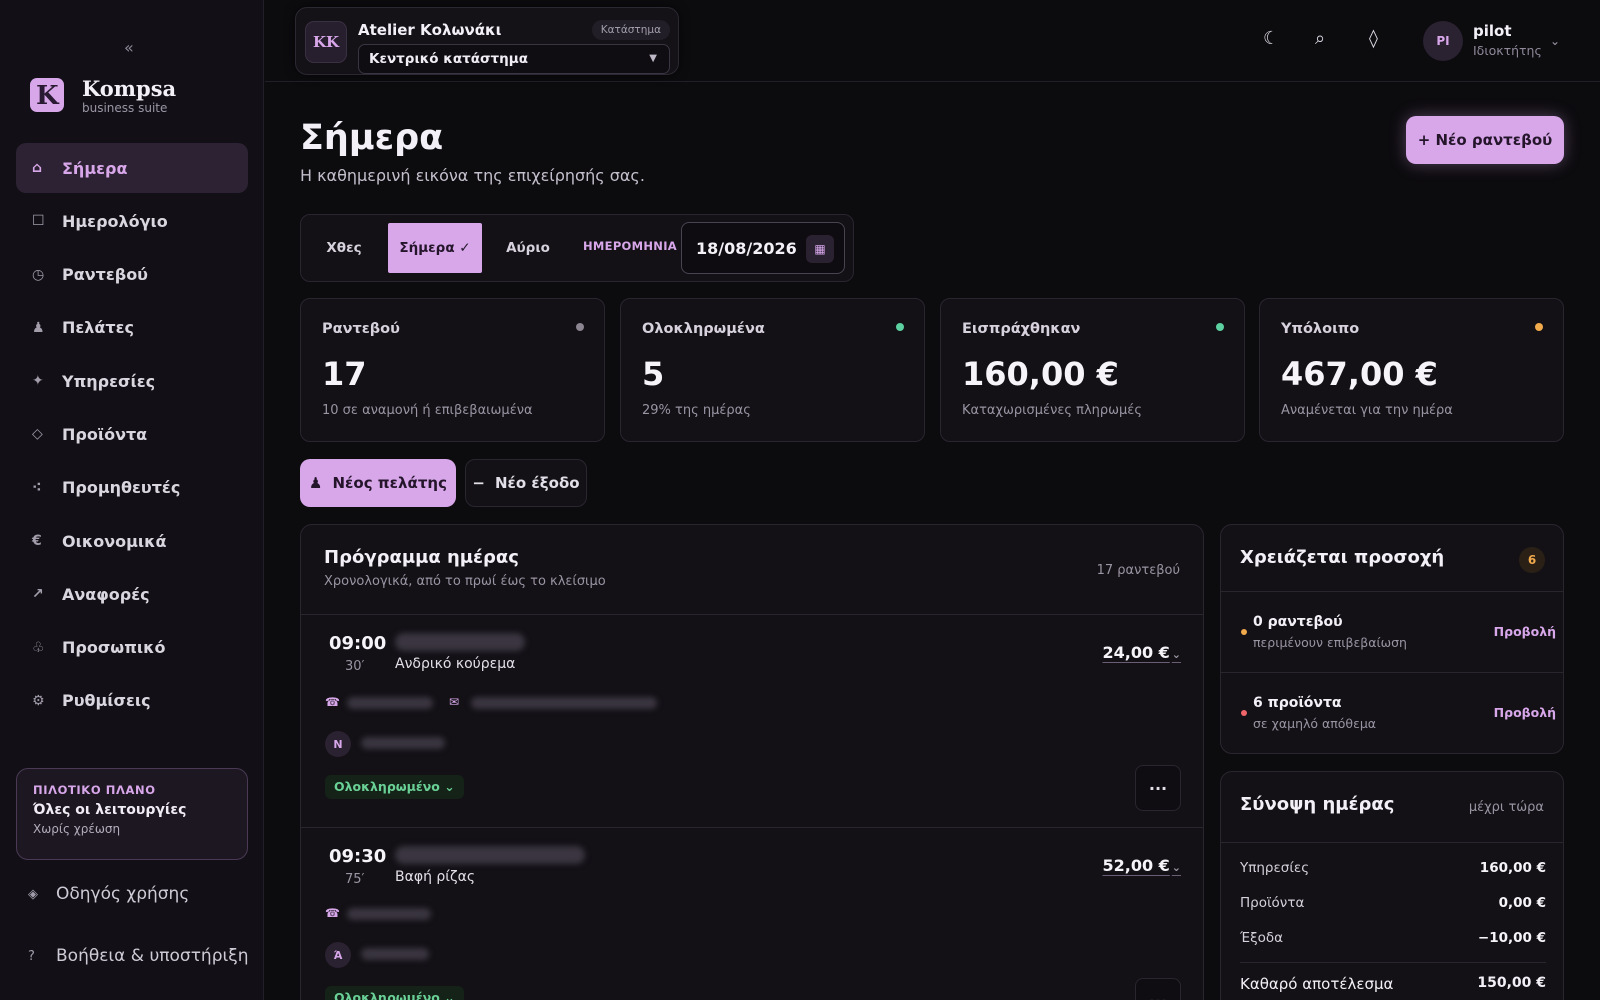 This screenshot has height=1000, width=1600. Describe the element at coordinates (123, 894) in the screenshot. I see `guide-label: Οδηγός χρήσης` at that location.